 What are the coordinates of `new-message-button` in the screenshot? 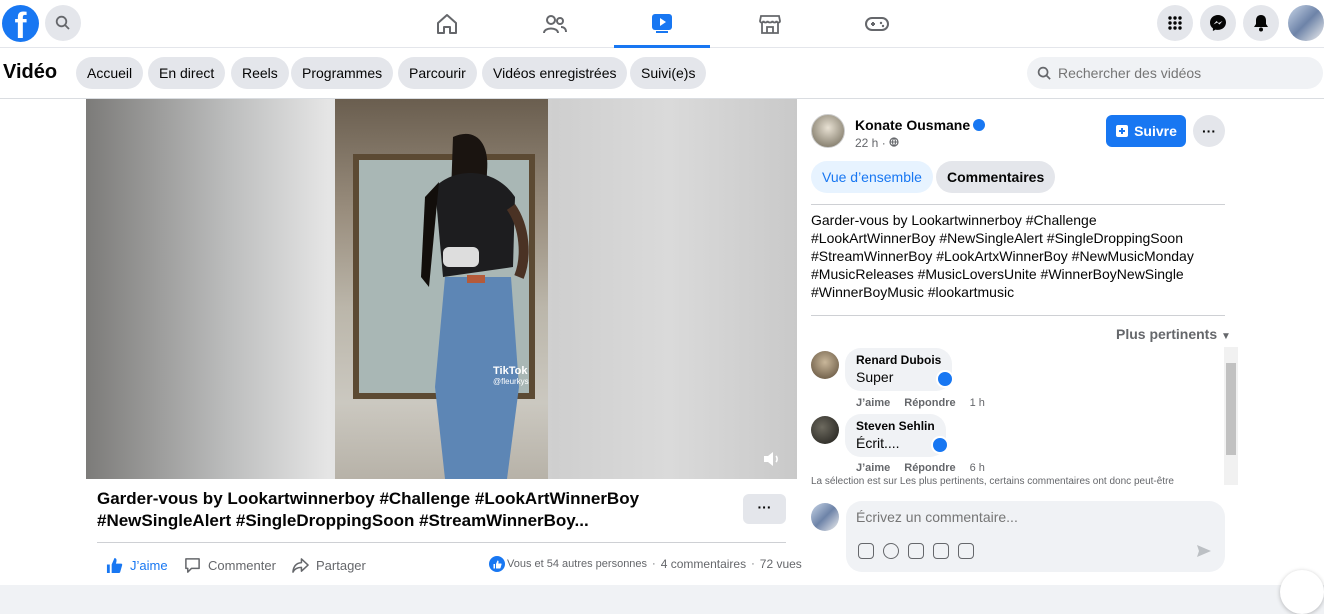 It's located at (1302, 592).